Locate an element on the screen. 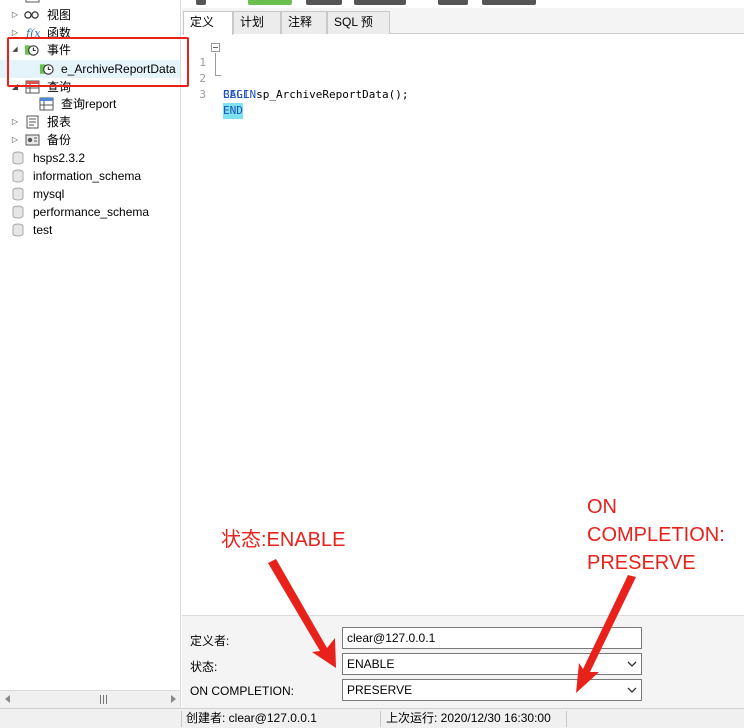 Image resolution: width=744 pixels, height=728 pixels. definer-label: 定义者: is located at coordinates (210, 641).